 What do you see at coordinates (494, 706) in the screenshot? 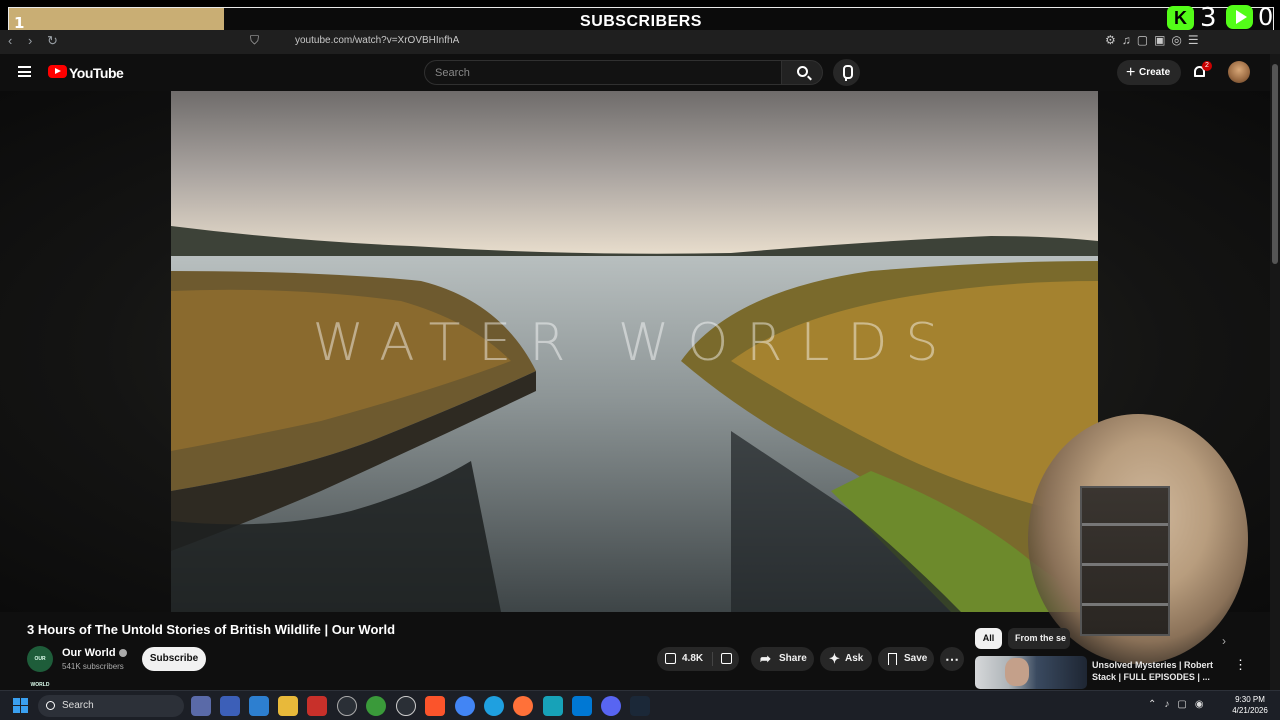
I see `edge-icon` at bounding box center [494, 706].